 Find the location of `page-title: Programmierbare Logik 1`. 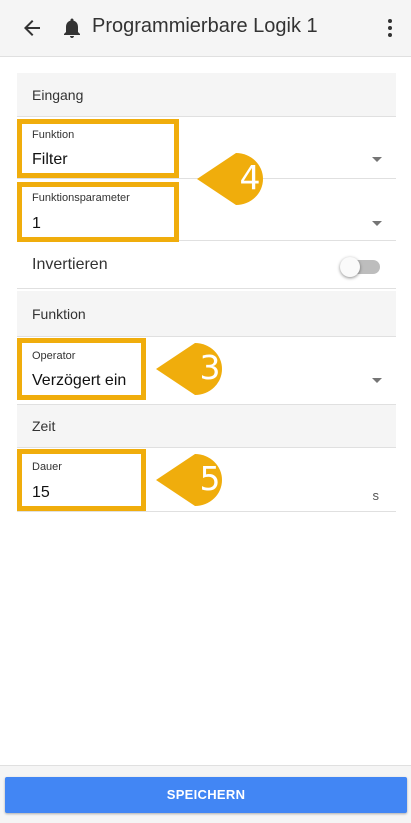

page-title: Programmierbare Logik 1 is located at coordinates (205, 26).